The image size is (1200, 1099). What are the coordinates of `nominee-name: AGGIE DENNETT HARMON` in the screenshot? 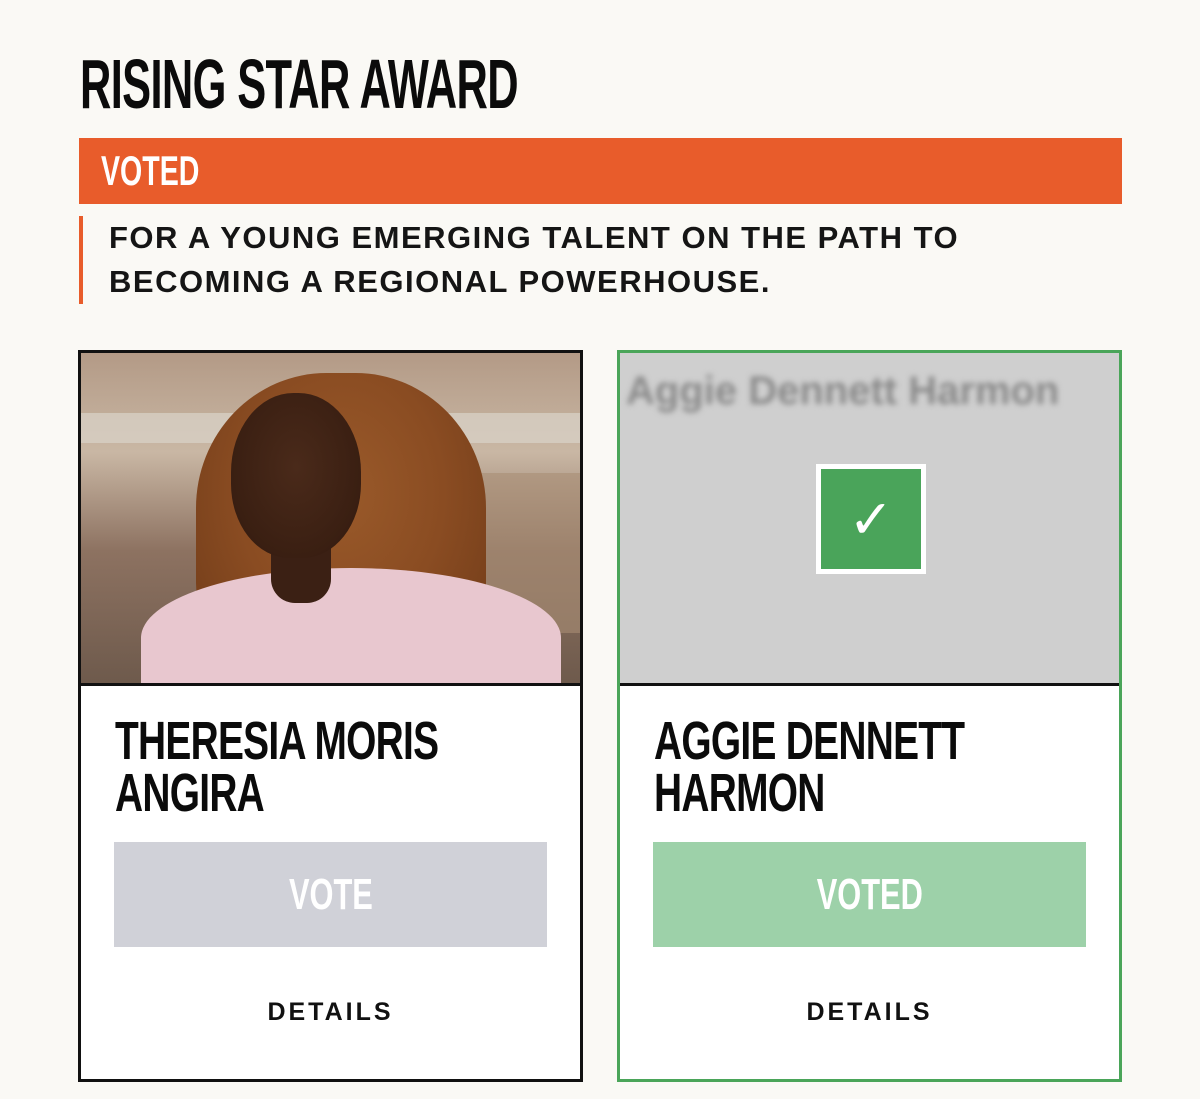 It's located at (809, 767).